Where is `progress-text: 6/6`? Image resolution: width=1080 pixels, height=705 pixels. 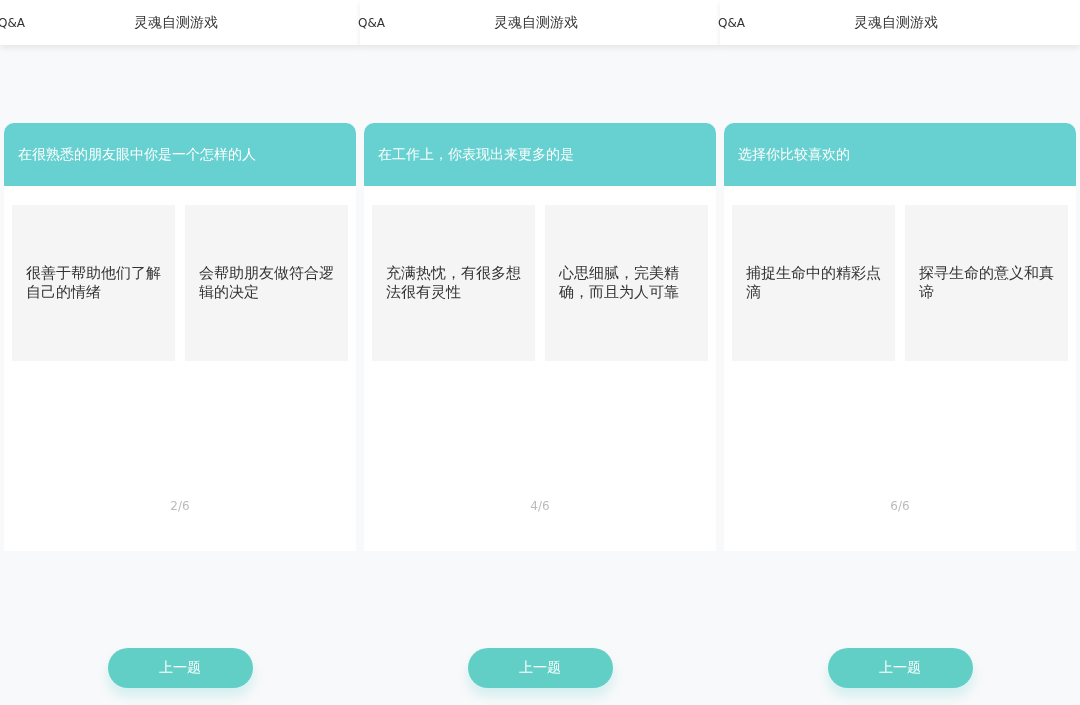
progress-text: 6/6 is located at coordinates (900, 506).